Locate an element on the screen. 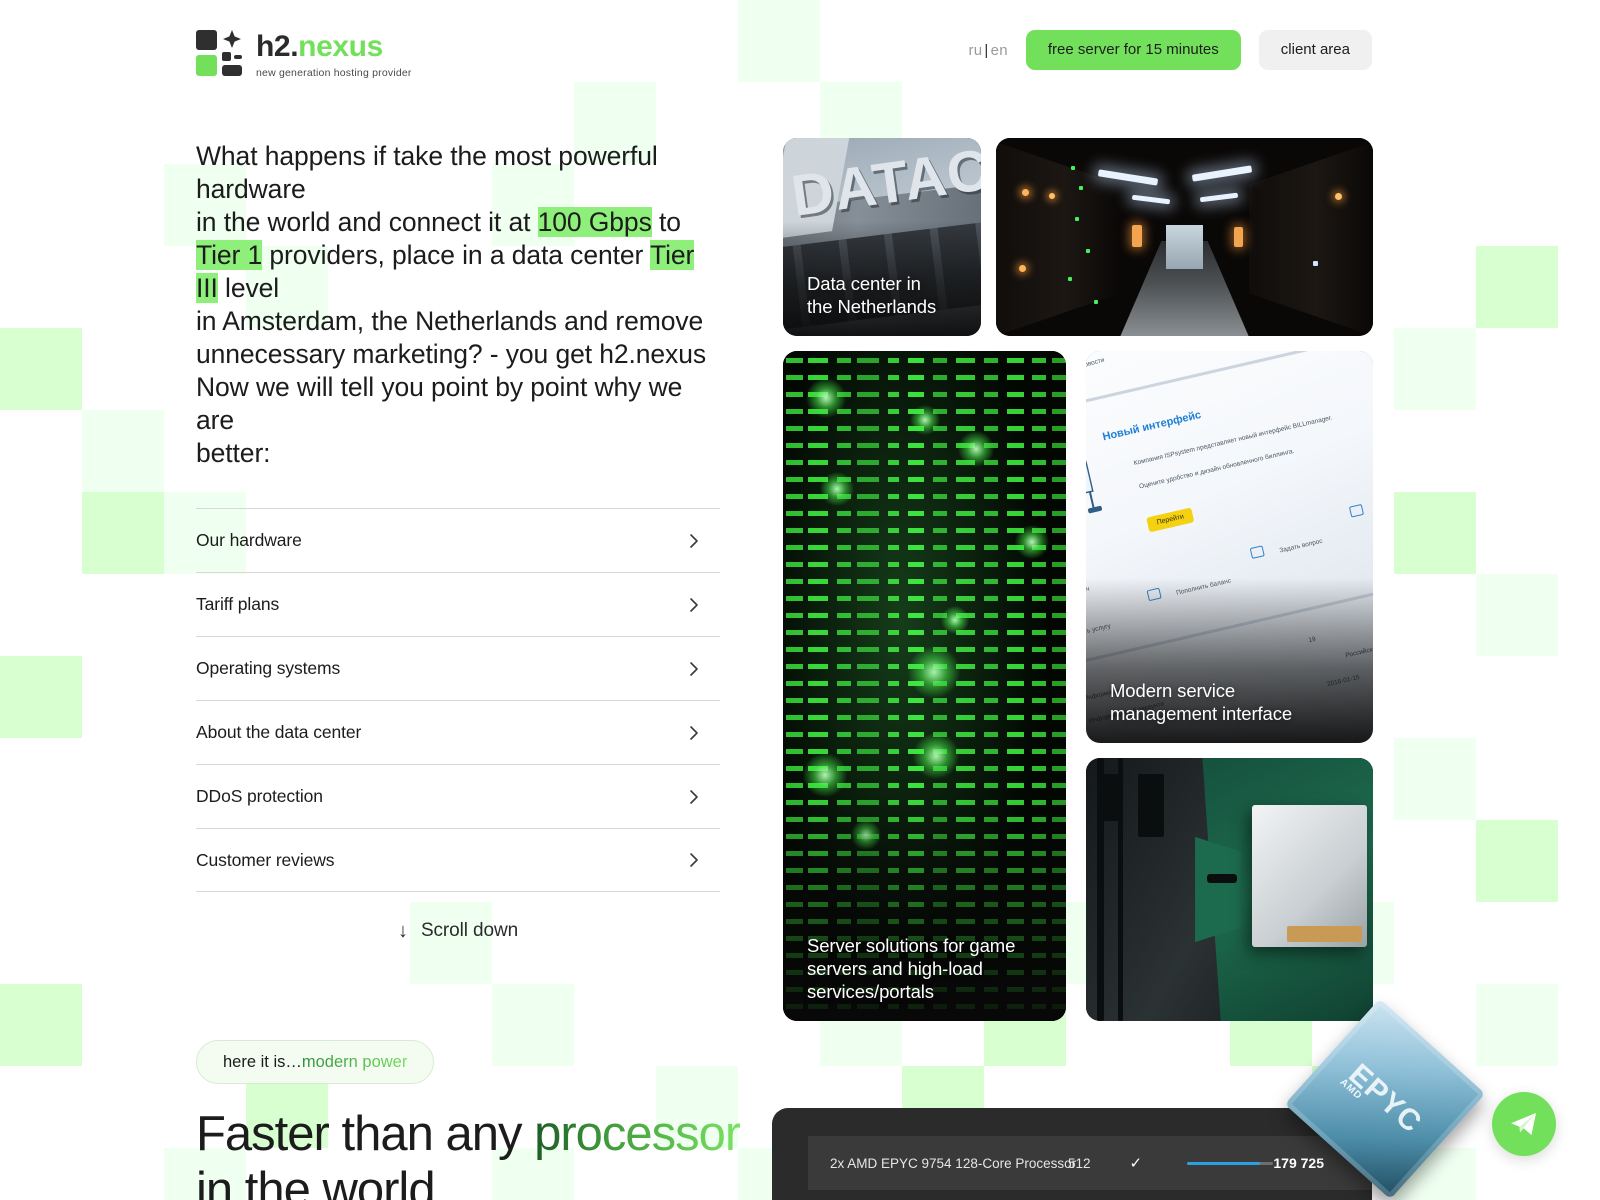 Image resolution: width=1600 pixels, height=1200 pixels. billing-nav-2: Задать вопрос is located at coordinates (1301, 546).